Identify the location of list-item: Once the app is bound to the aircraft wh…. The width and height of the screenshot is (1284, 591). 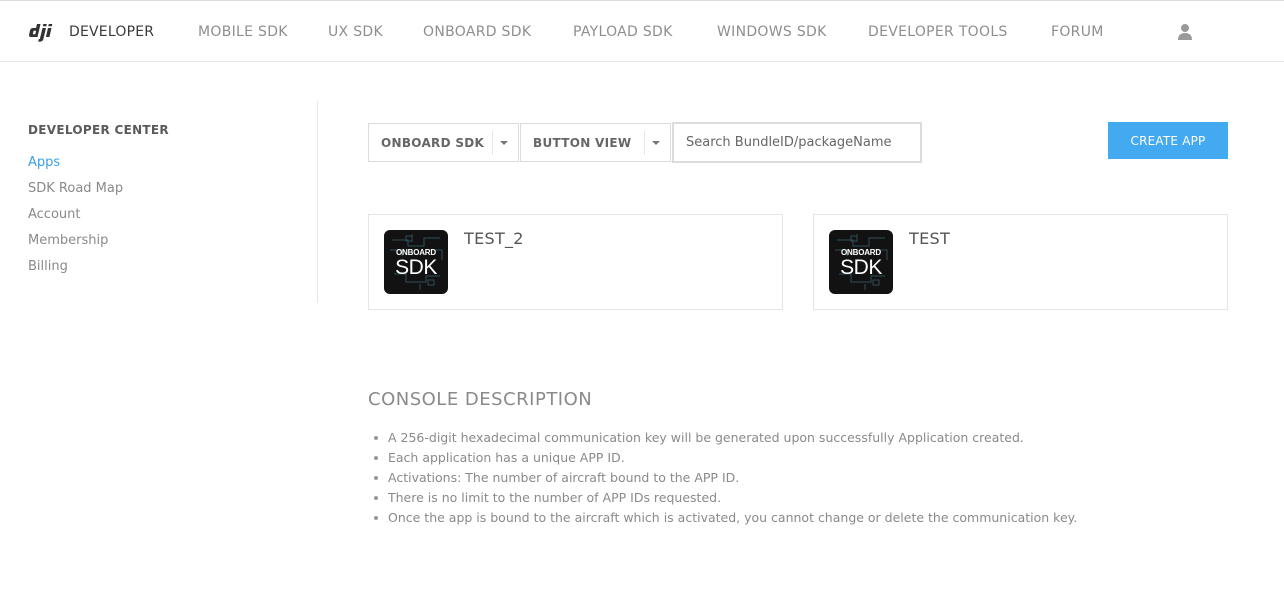
(724, 518).